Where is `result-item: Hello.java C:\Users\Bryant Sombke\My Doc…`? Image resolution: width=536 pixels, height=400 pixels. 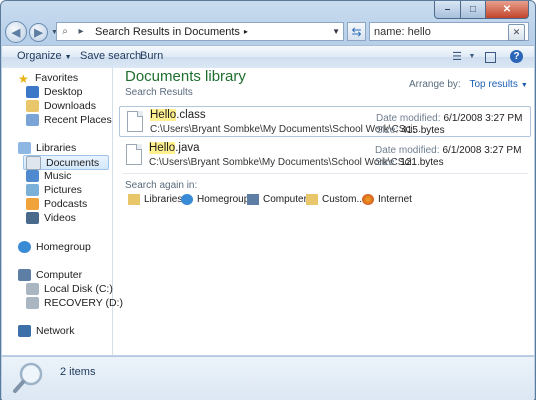
result-item: Hello.java C:\Users\Bryant Sombke\My Doc… is located at coordinates (325, 155).